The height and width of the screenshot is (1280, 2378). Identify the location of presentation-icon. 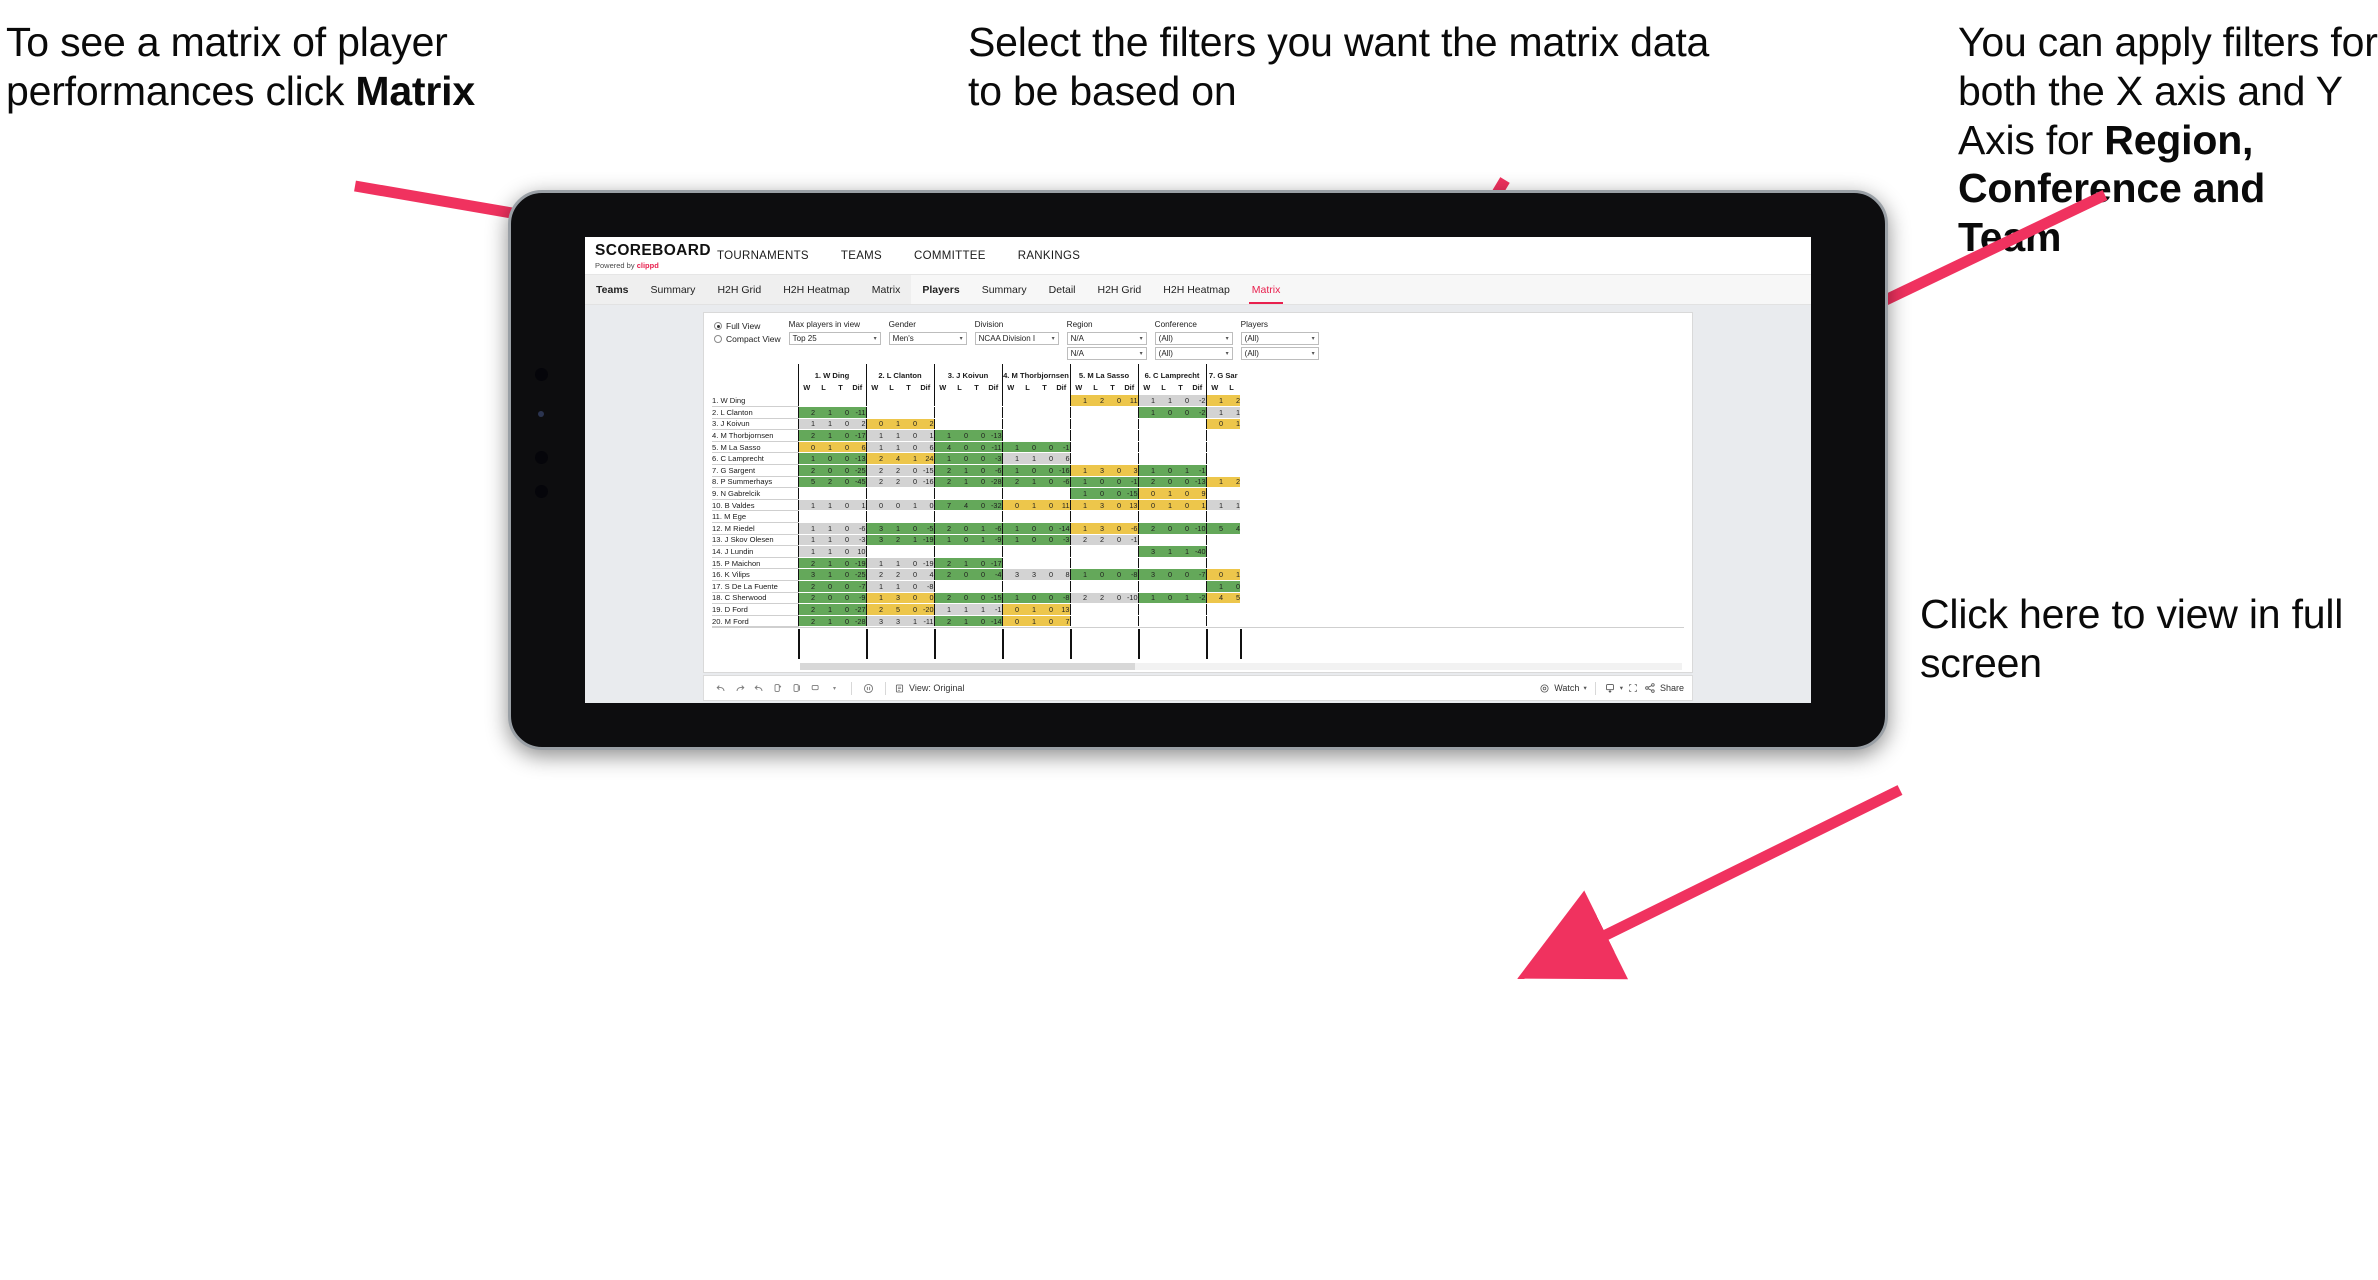
(815, 688).